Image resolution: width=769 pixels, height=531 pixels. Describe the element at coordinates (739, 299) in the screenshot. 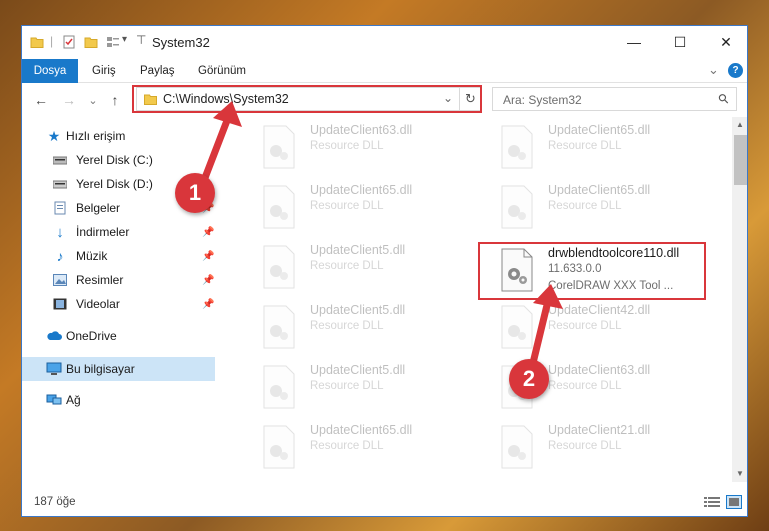

I see `vertical-scrollbar: ▲ ▼` at that location.